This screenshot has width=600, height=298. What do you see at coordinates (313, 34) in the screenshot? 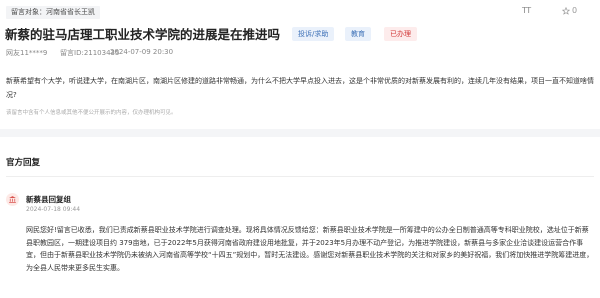
I see `category-tag: 投诉/求助` at bounding box center [313, 34].